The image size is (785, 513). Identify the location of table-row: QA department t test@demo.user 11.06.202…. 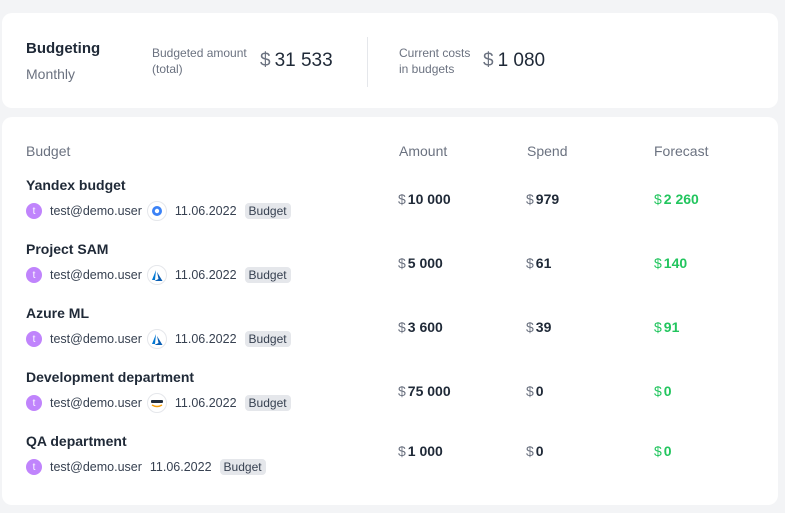
(390, 465).